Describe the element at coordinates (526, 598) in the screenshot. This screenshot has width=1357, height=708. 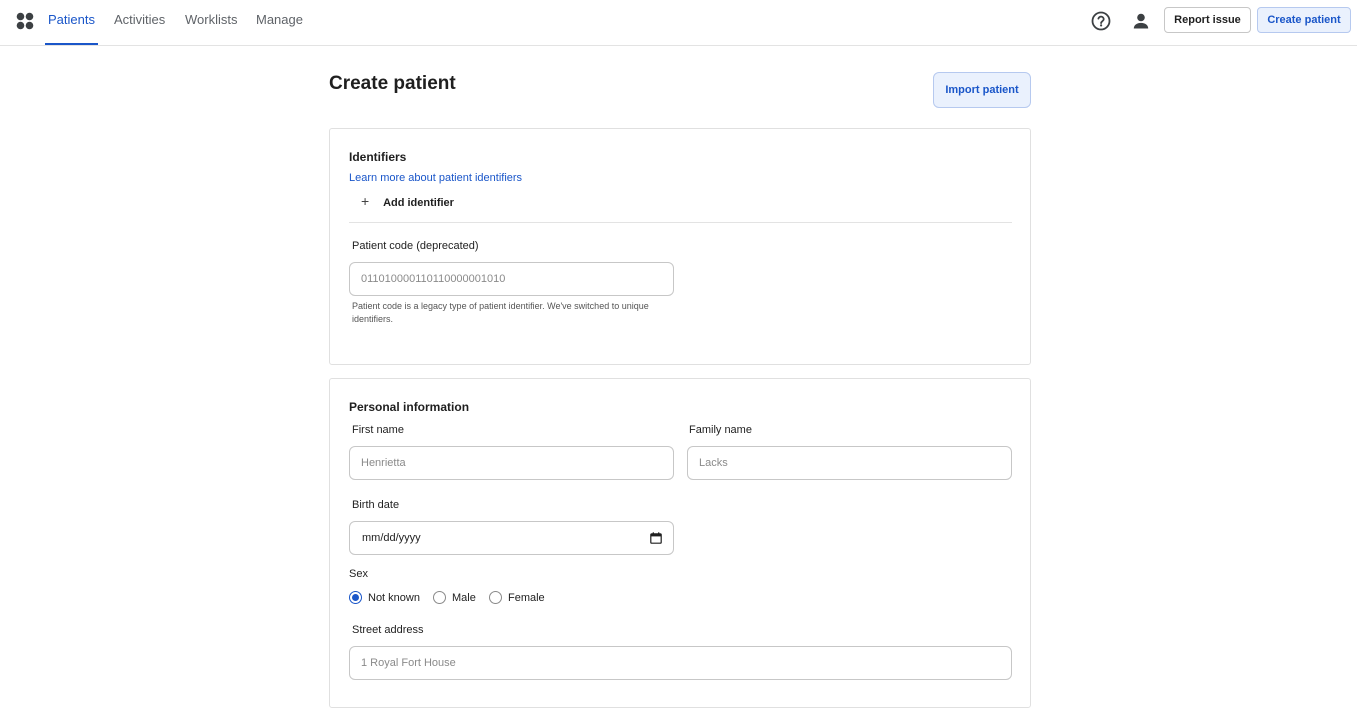
I see `sex-option-label: Female` at that location.